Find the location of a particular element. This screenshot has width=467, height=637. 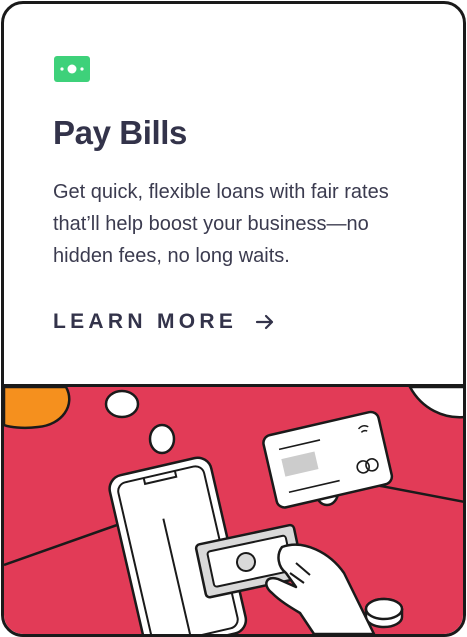

learn-more-label: LEARN MORE is located at coordinates (145, 321).